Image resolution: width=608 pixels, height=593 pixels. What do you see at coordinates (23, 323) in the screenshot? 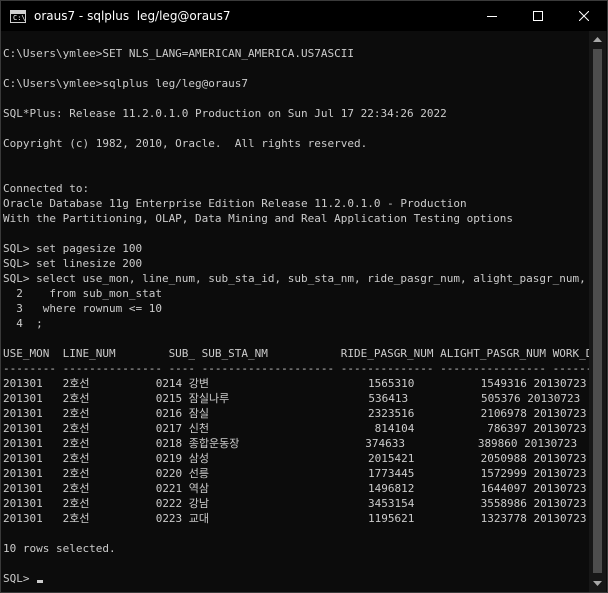
I see `console-line: 4 ;` at bounding box center [23, 323].